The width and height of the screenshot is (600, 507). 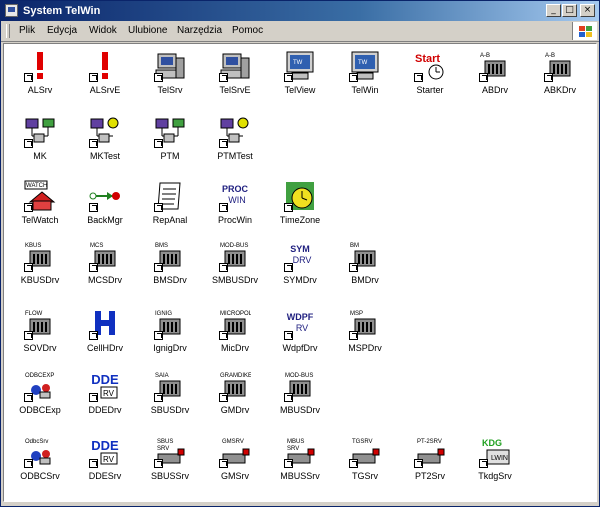 I want to click on shortcut-ptm: PTM, so click(x=170, y=144).